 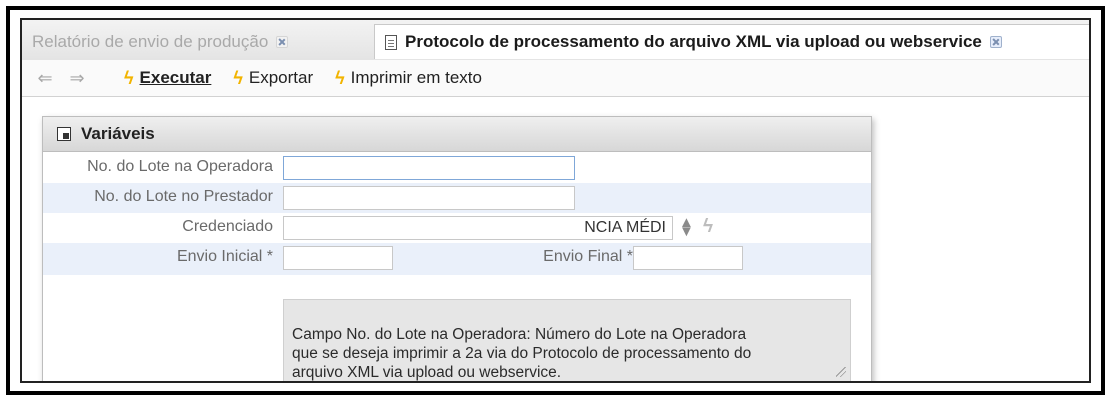 I want to click on panel-header: Variáveis, so click(x=457, y=134).